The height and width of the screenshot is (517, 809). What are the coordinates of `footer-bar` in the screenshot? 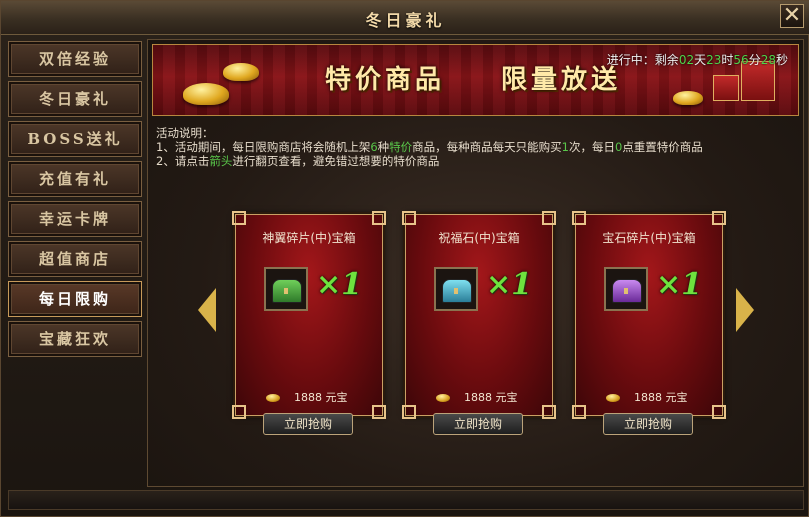 It's located at (406, 500).